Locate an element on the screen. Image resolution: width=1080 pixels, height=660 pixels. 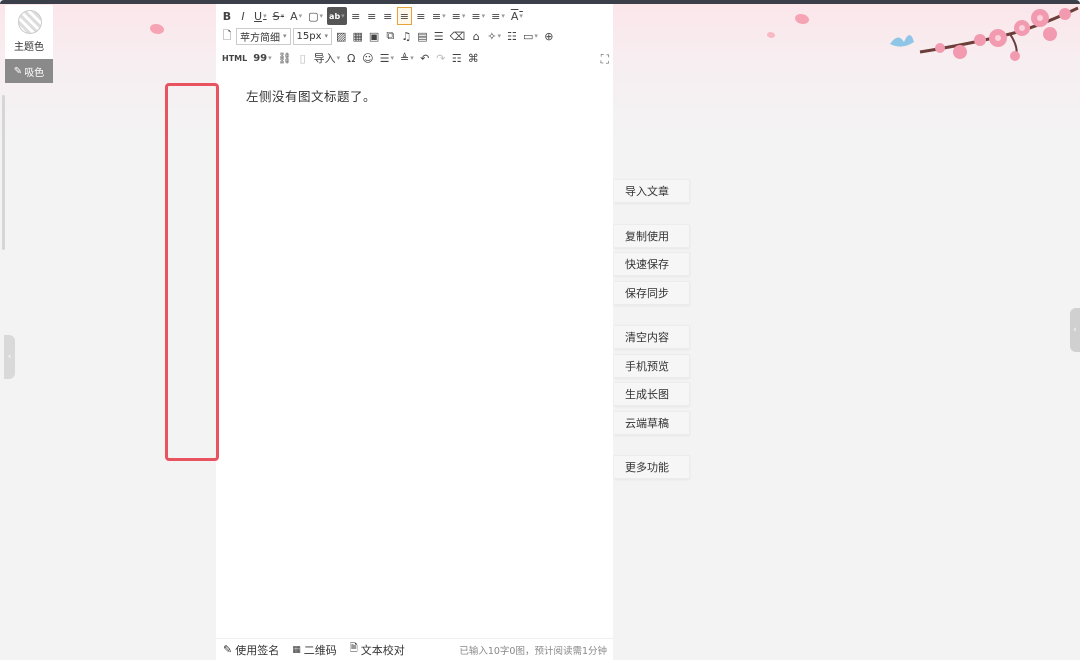
qrcode-label: 二维码 is located at coordinates (320, 650).